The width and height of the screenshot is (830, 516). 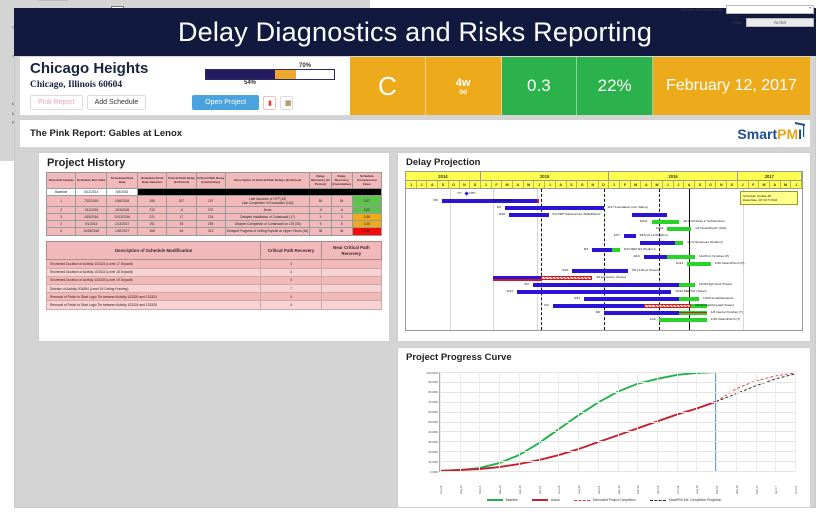 I want to click on cell-recovery-cum: 44, so click(x=341, y=231).